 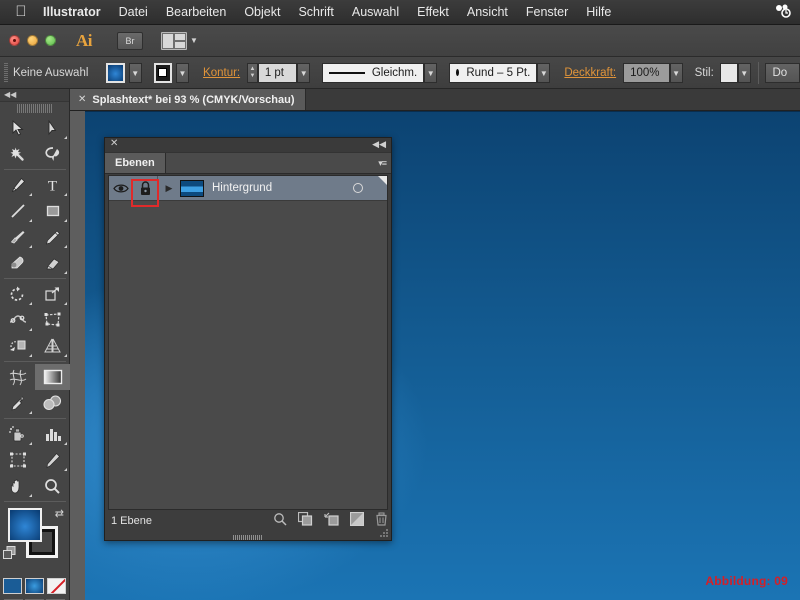 I want to click on menu-extra-icon, so click(x=783, y=12).